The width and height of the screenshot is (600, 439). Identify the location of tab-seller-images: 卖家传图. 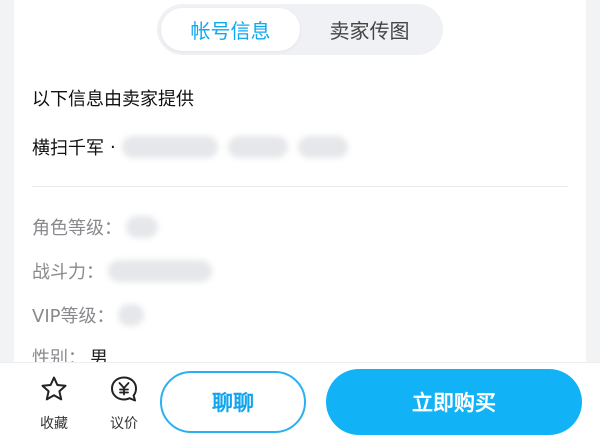
(369, 29).